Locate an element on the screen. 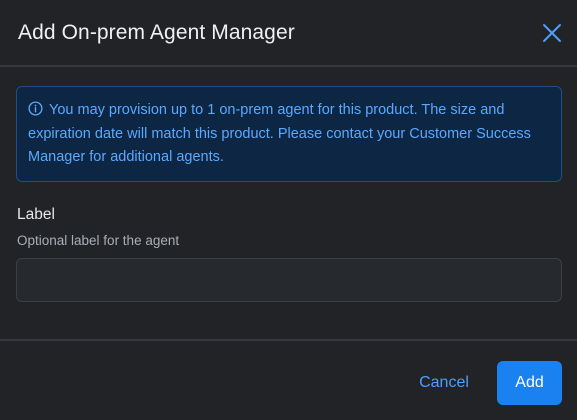 The width and height of the screenshot is (577, 420). label-field-help: Optional label for the agent is located at coordinates (98, 240).